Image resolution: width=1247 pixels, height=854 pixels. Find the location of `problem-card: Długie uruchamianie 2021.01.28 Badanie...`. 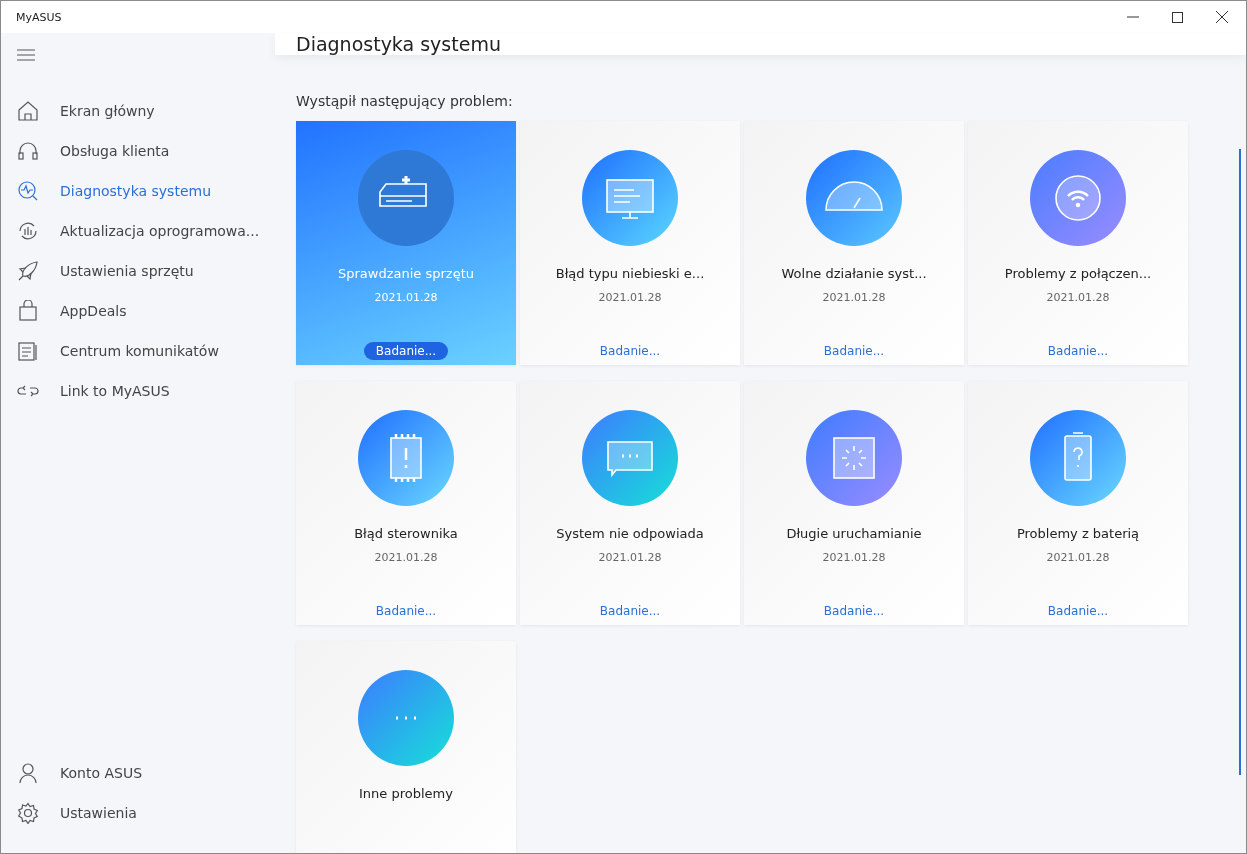

problem-card: Długie uruchamianie 2021.01.28 Badanie... is located at coordinates (854, 503).